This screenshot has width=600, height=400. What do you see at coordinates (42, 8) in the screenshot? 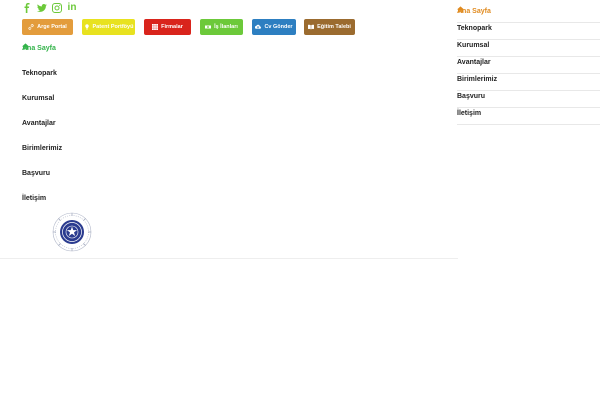
I see `twitter-icon` at bounding box center [42, 8].